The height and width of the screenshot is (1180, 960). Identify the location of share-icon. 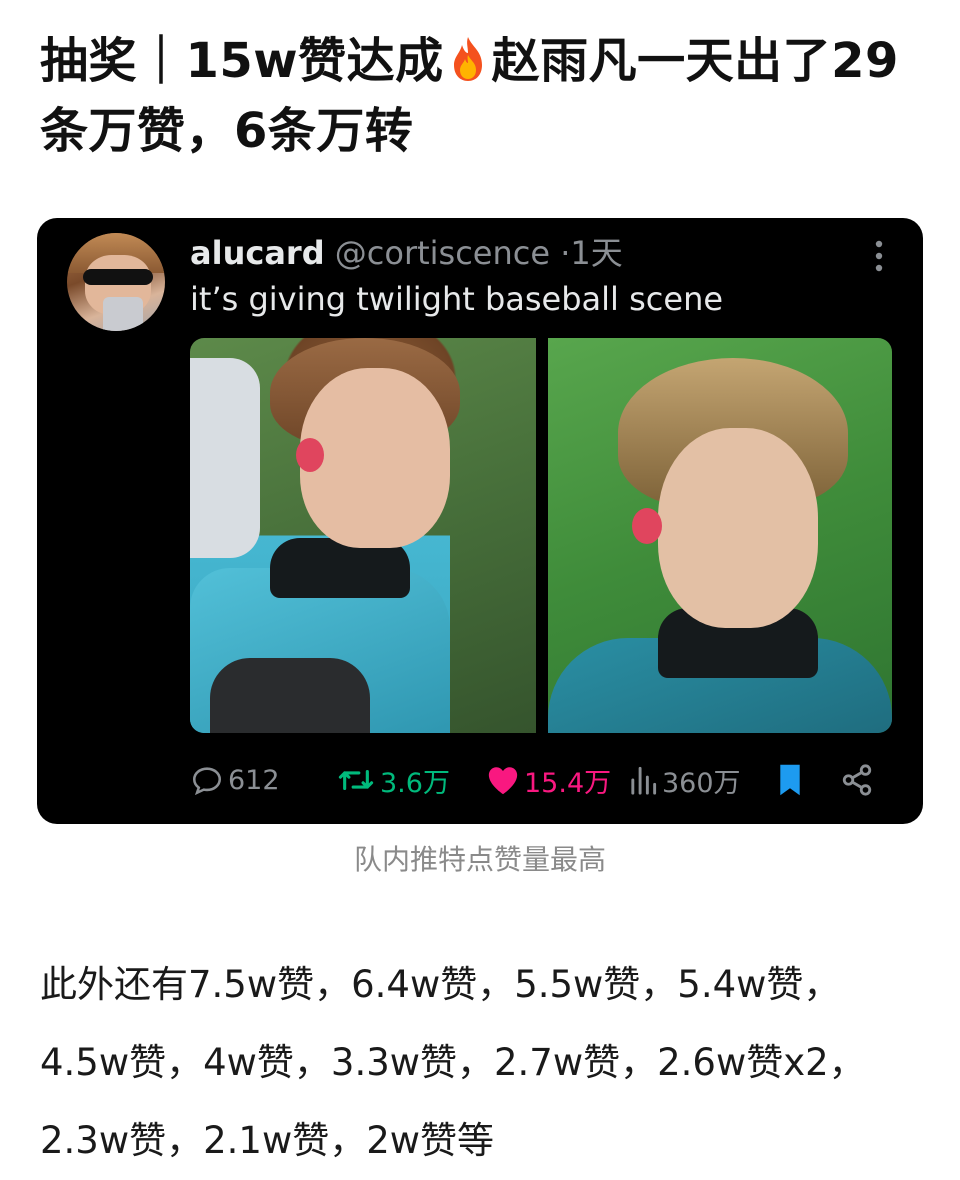
(857, 780).